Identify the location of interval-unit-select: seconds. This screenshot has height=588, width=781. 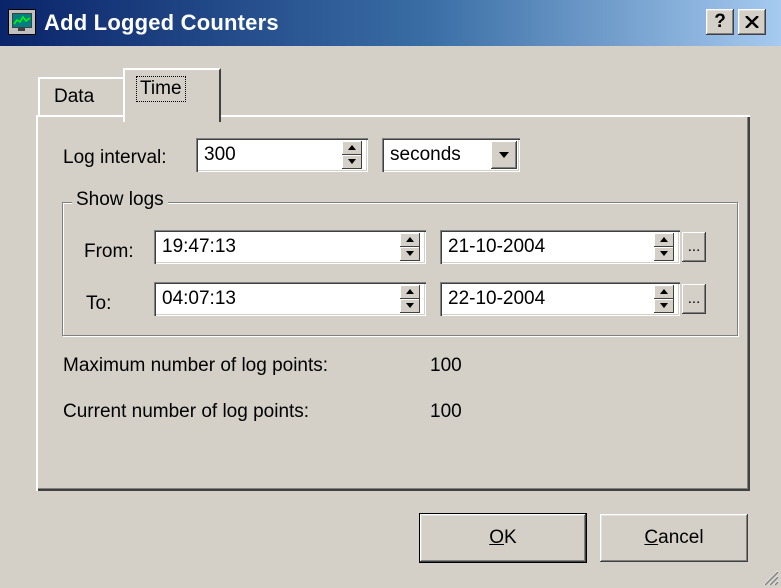
(451, 155).